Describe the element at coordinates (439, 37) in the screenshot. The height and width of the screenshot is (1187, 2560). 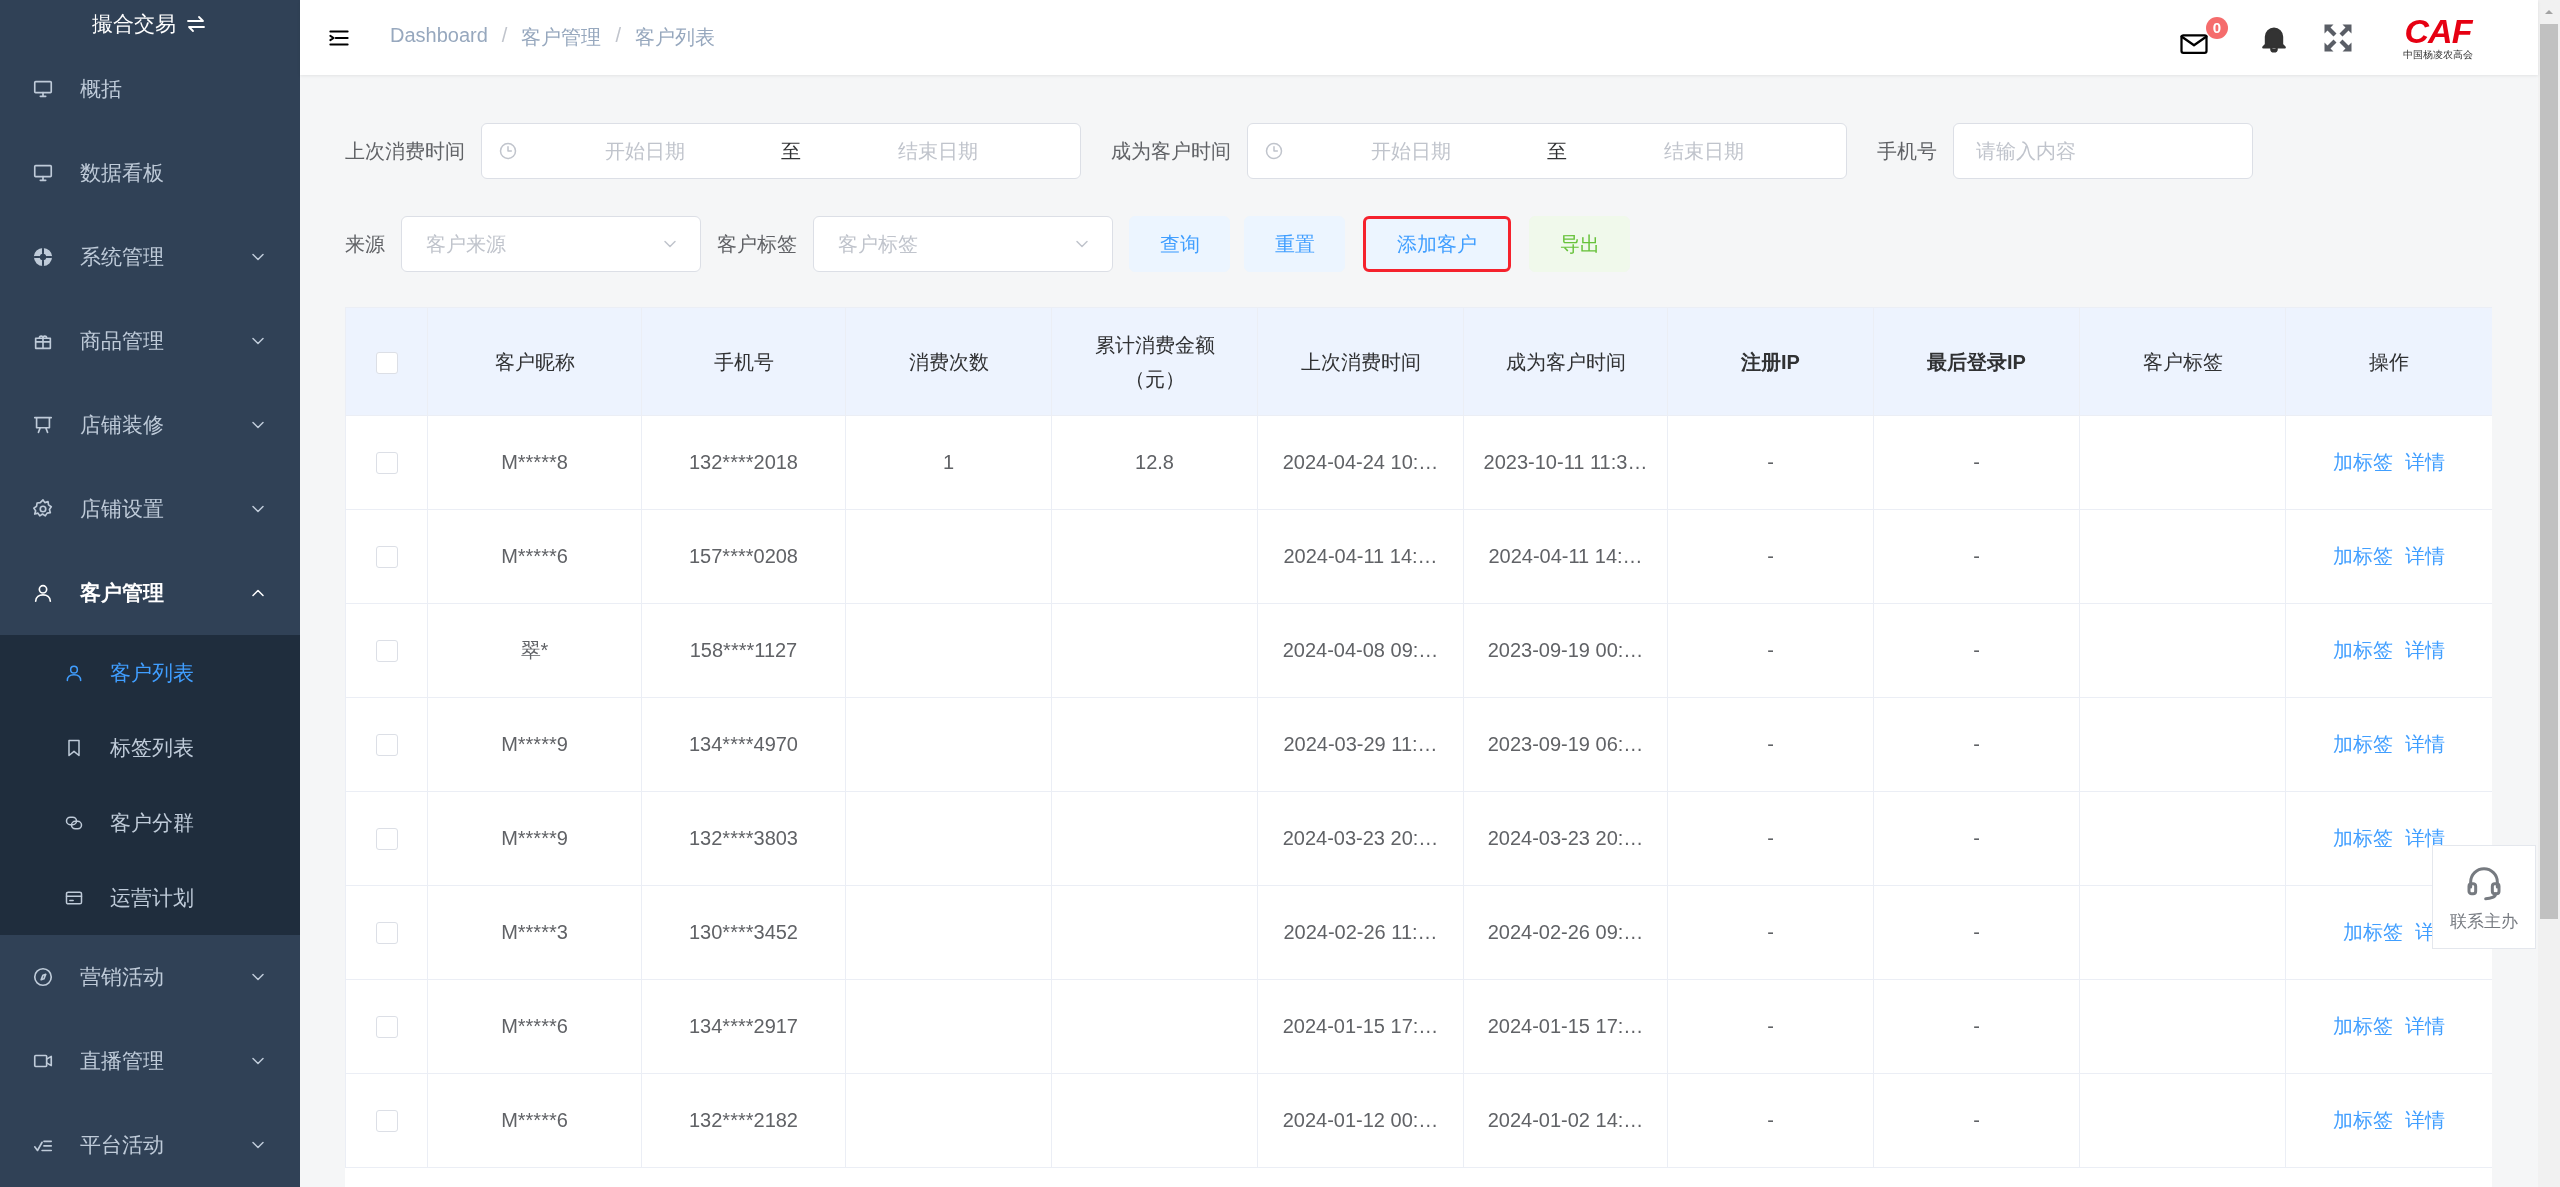
I see `breadcrumb-item: Dashboard` at that location.